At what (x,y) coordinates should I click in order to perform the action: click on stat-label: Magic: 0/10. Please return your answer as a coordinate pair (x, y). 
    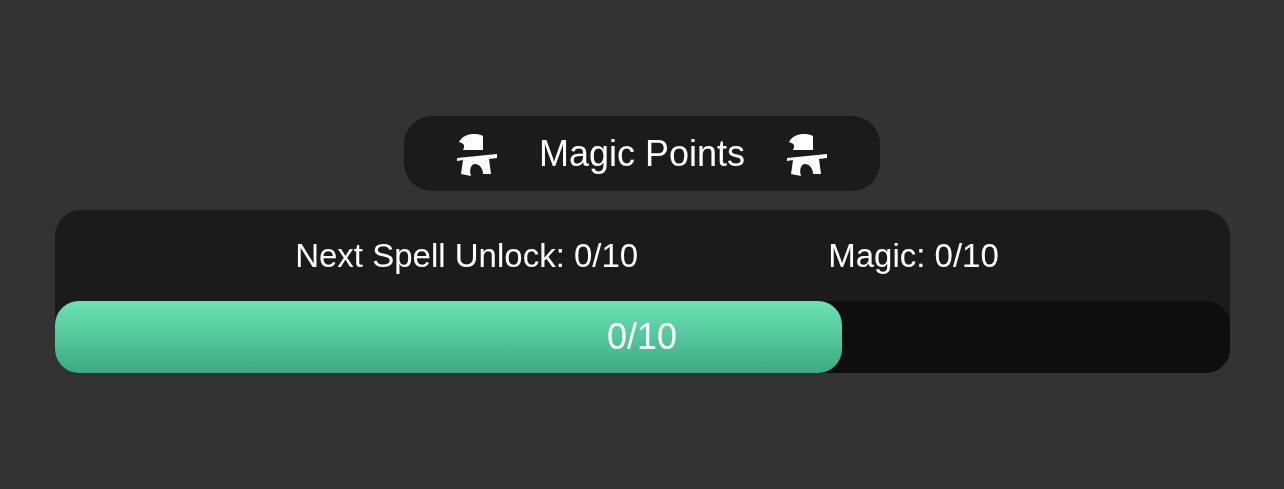
    Looking at the image, I should click on (913, 255).